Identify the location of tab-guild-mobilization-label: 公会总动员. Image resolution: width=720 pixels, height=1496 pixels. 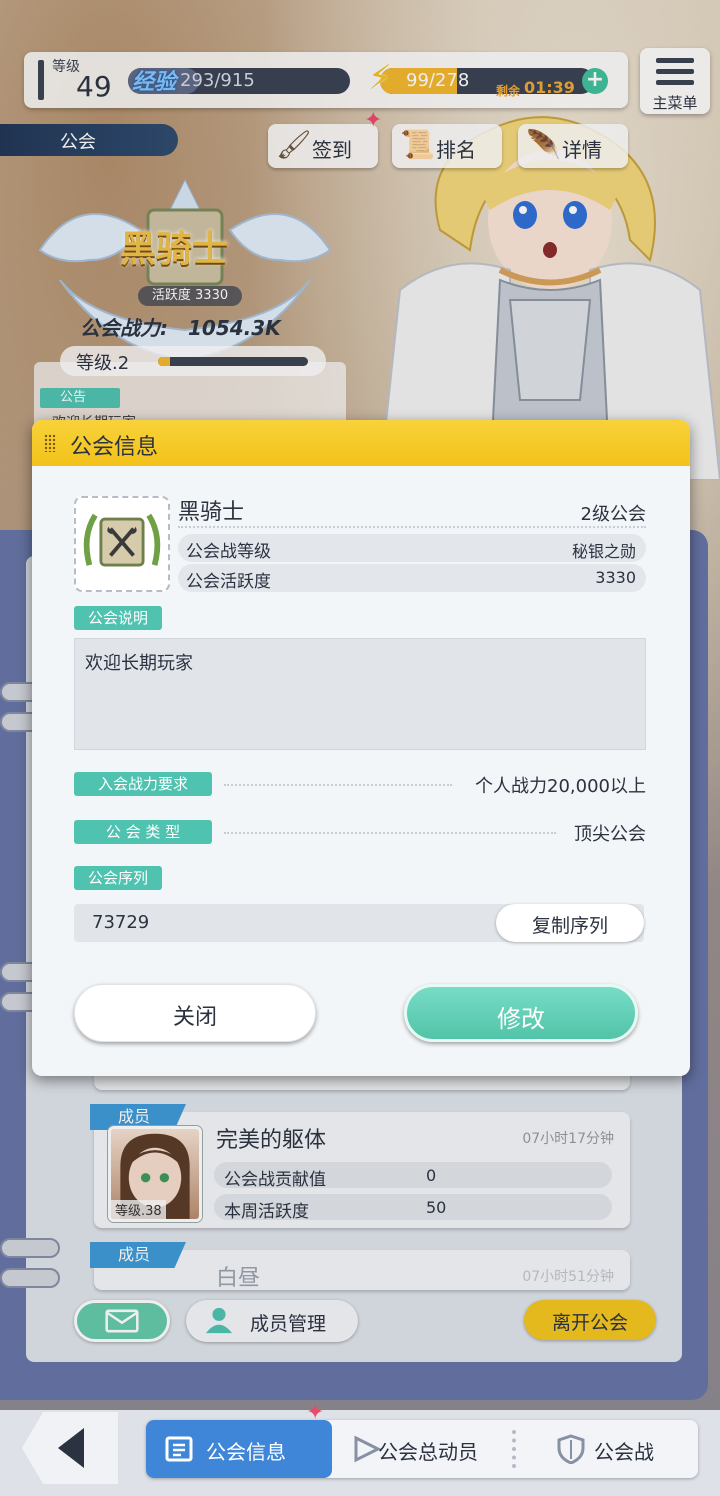
(428, 1452).